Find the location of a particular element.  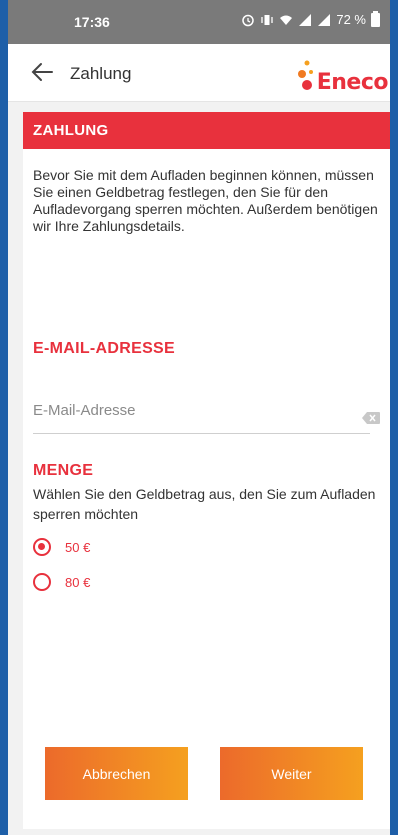

signal-icon is located at coordinates (305, 19).